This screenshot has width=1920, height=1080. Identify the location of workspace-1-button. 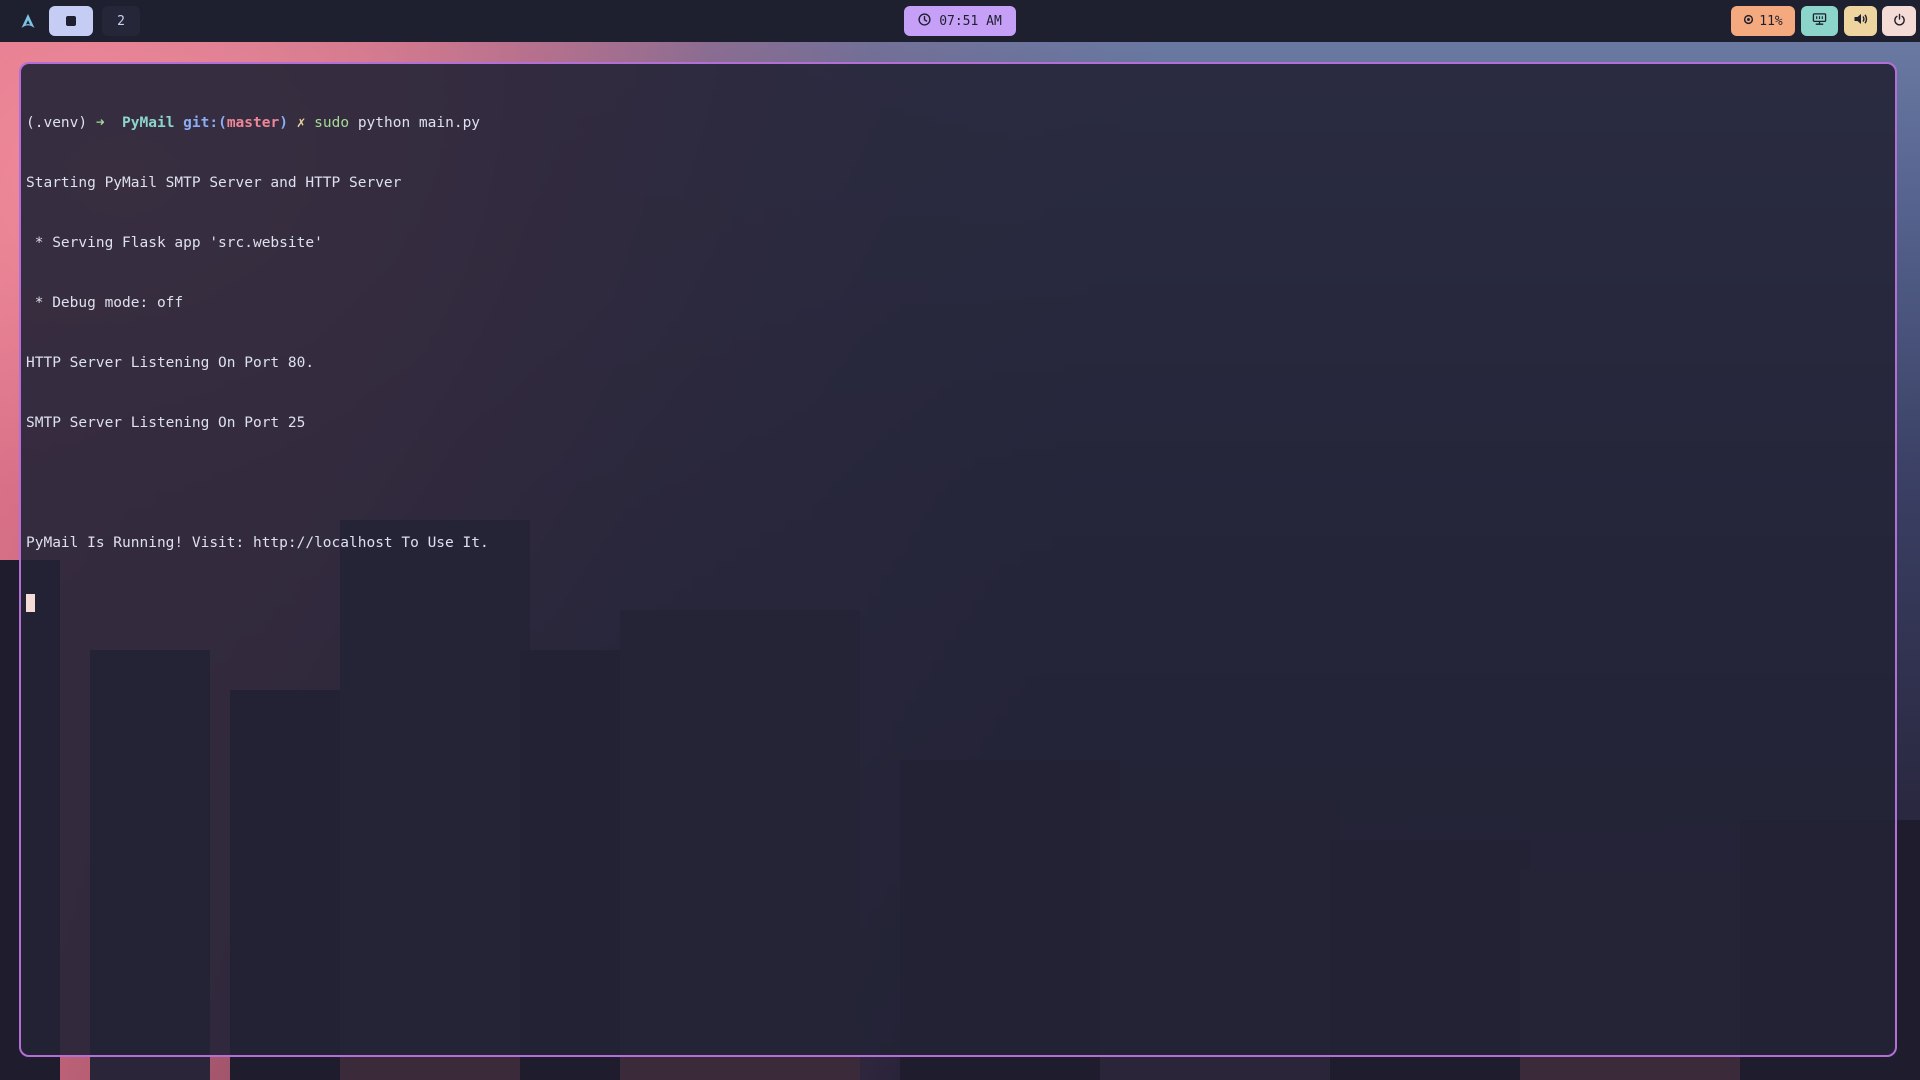
(71, 21).